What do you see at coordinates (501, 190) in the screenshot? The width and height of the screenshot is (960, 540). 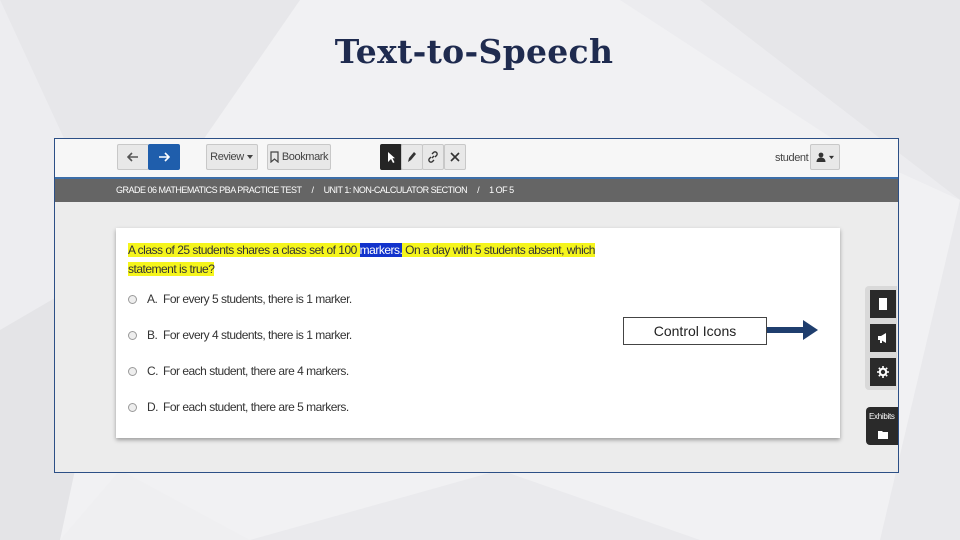 I see `breadcrumb-position: 1 OF 5` at bounding box center [501, 190].